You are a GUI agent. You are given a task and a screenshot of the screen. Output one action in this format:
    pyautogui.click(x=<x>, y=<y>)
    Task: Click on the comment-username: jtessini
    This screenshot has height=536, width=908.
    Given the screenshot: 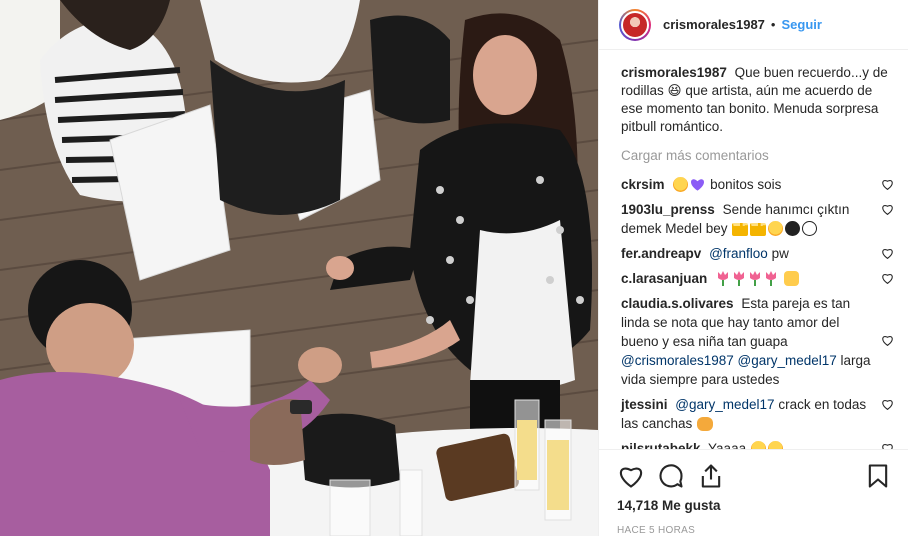 What is the action you would take?
    pyautogui.click(x=644, y=404)
    